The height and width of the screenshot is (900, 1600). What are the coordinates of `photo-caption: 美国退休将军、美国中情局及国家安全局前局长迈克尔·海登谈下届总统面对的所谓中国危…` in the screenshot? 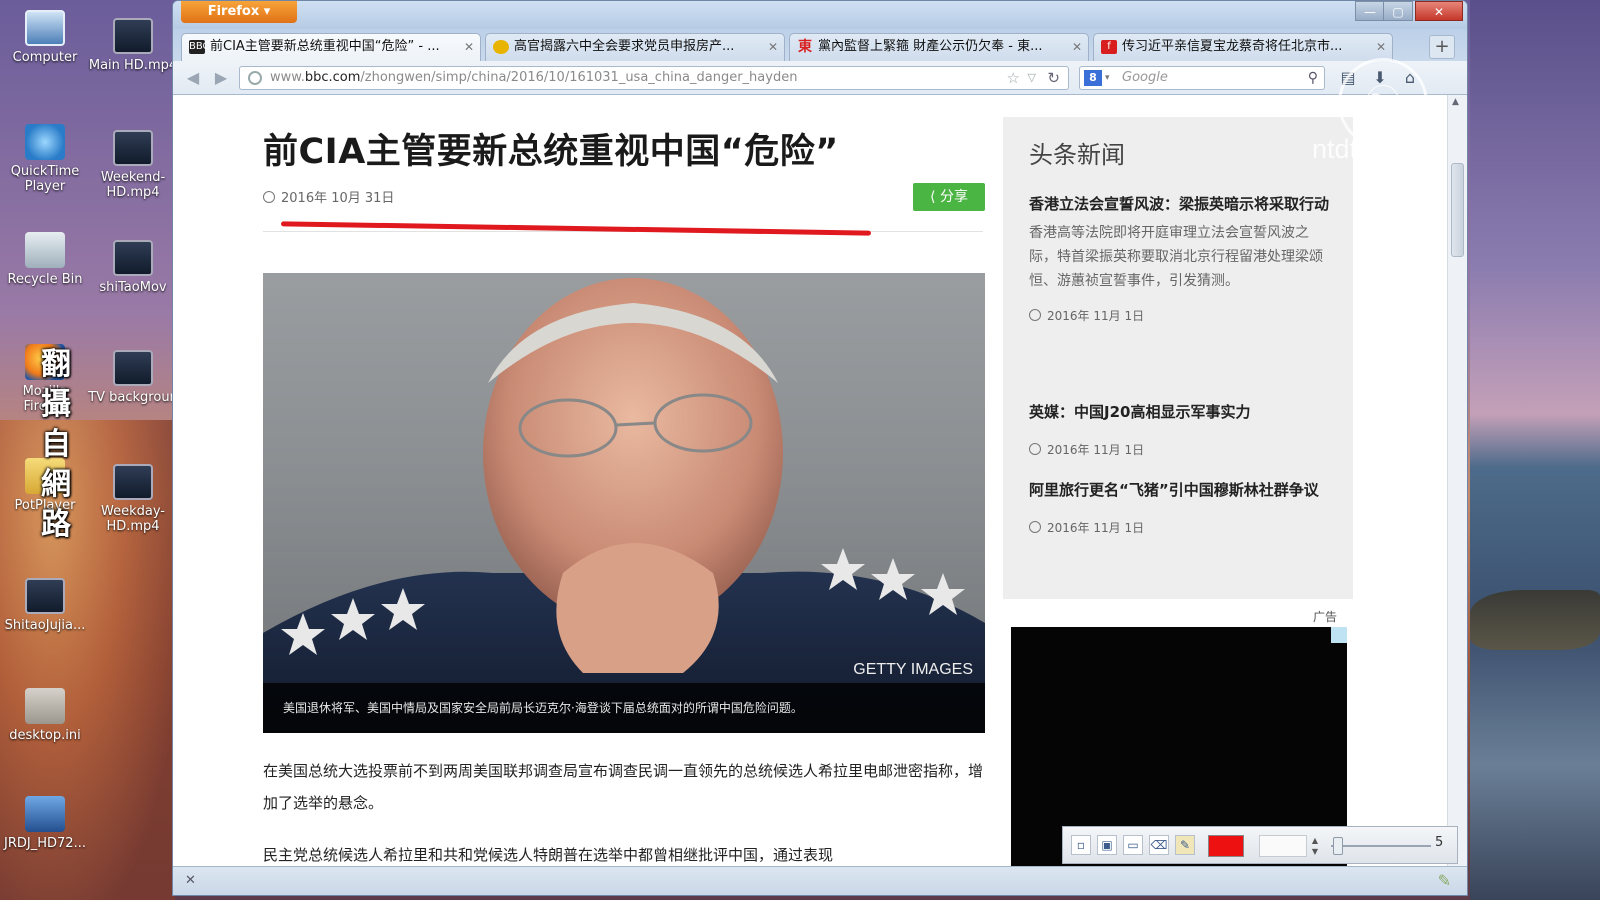 It's located at (624, 708).